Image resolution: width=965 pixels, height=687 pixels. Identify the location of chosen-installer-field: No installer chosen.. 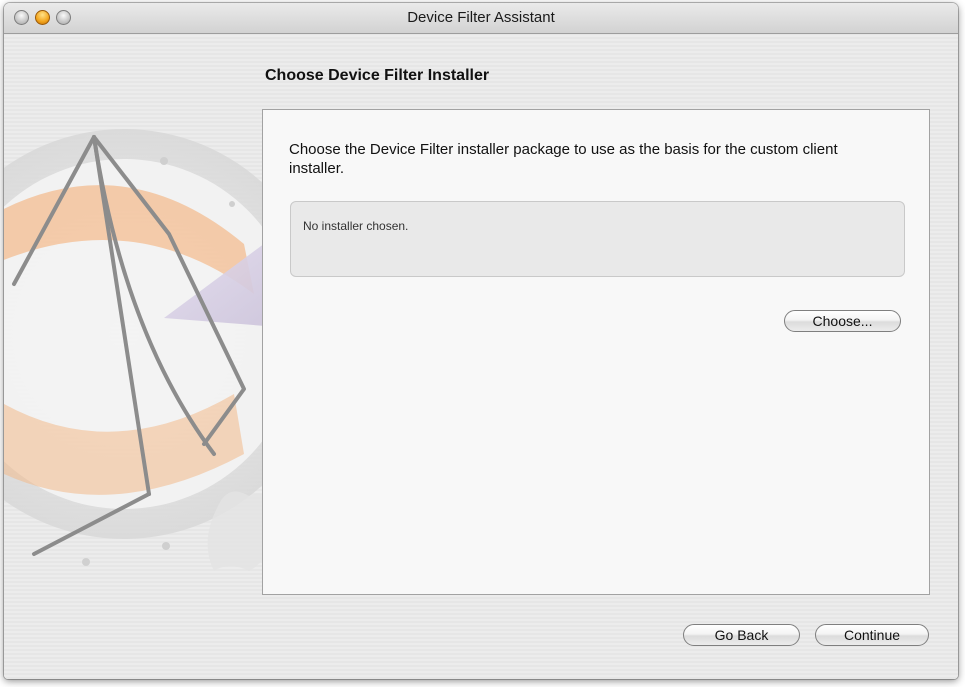
(597, 239).